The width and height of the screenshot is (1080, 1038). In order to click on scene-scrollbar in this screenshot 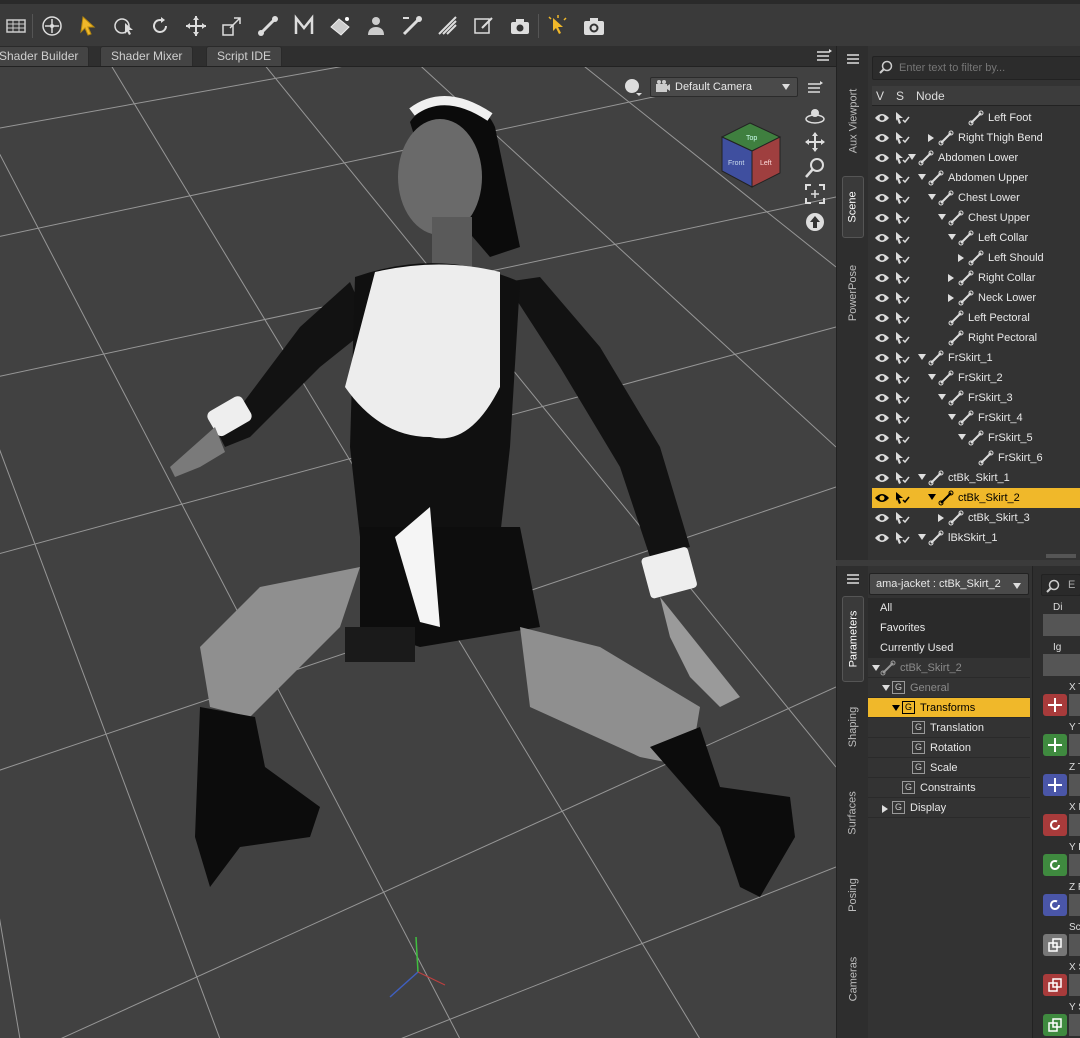, I will do `click(1061, 556)`.